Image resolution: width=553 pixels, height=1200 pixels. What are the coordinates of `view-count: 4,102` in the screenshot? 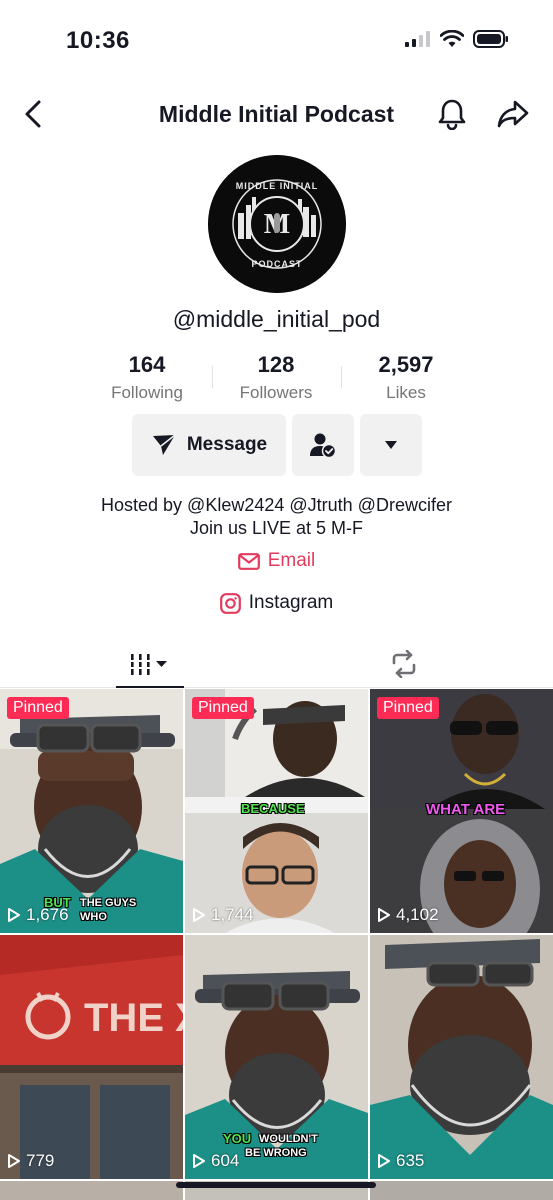 It's located at (408, 915).